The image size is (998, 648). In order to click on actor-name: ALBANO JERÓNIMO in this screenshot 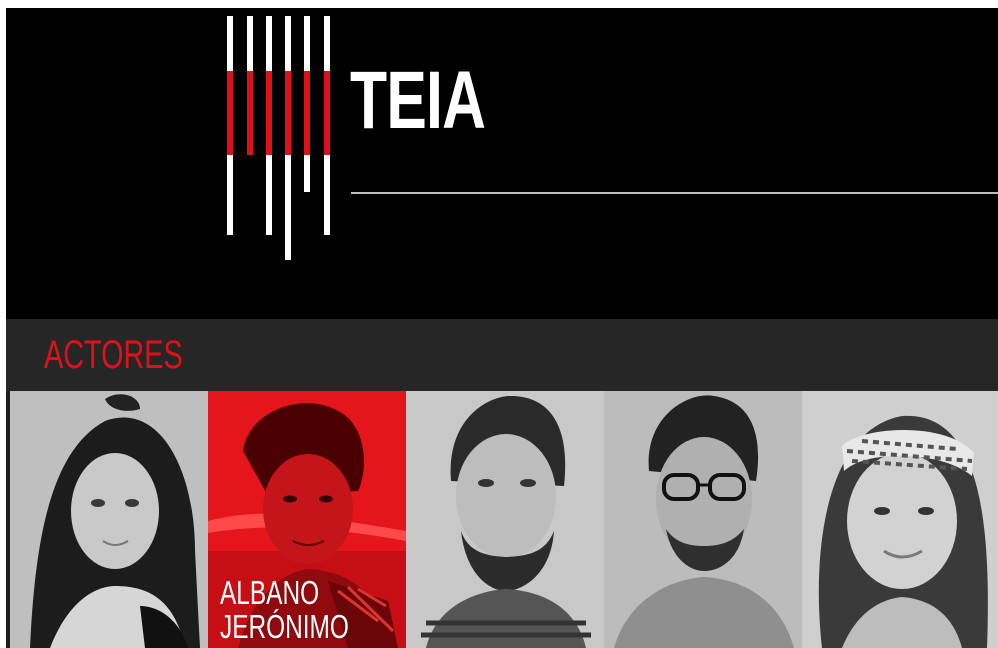, I will do `click(284, 609)`.